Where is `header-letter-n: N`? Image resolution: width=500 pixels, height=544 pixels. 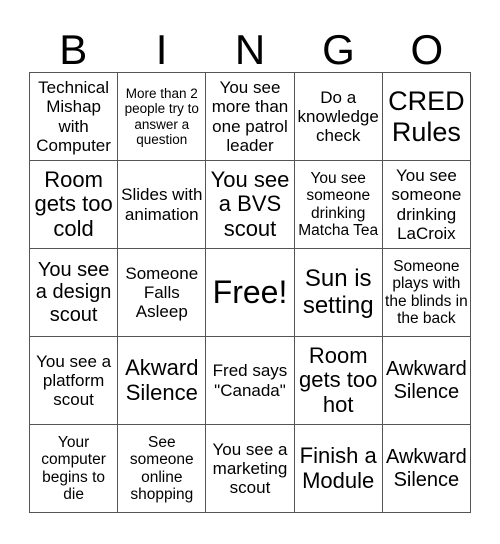 header-letter-n: N is located at coordinates (250, 49).